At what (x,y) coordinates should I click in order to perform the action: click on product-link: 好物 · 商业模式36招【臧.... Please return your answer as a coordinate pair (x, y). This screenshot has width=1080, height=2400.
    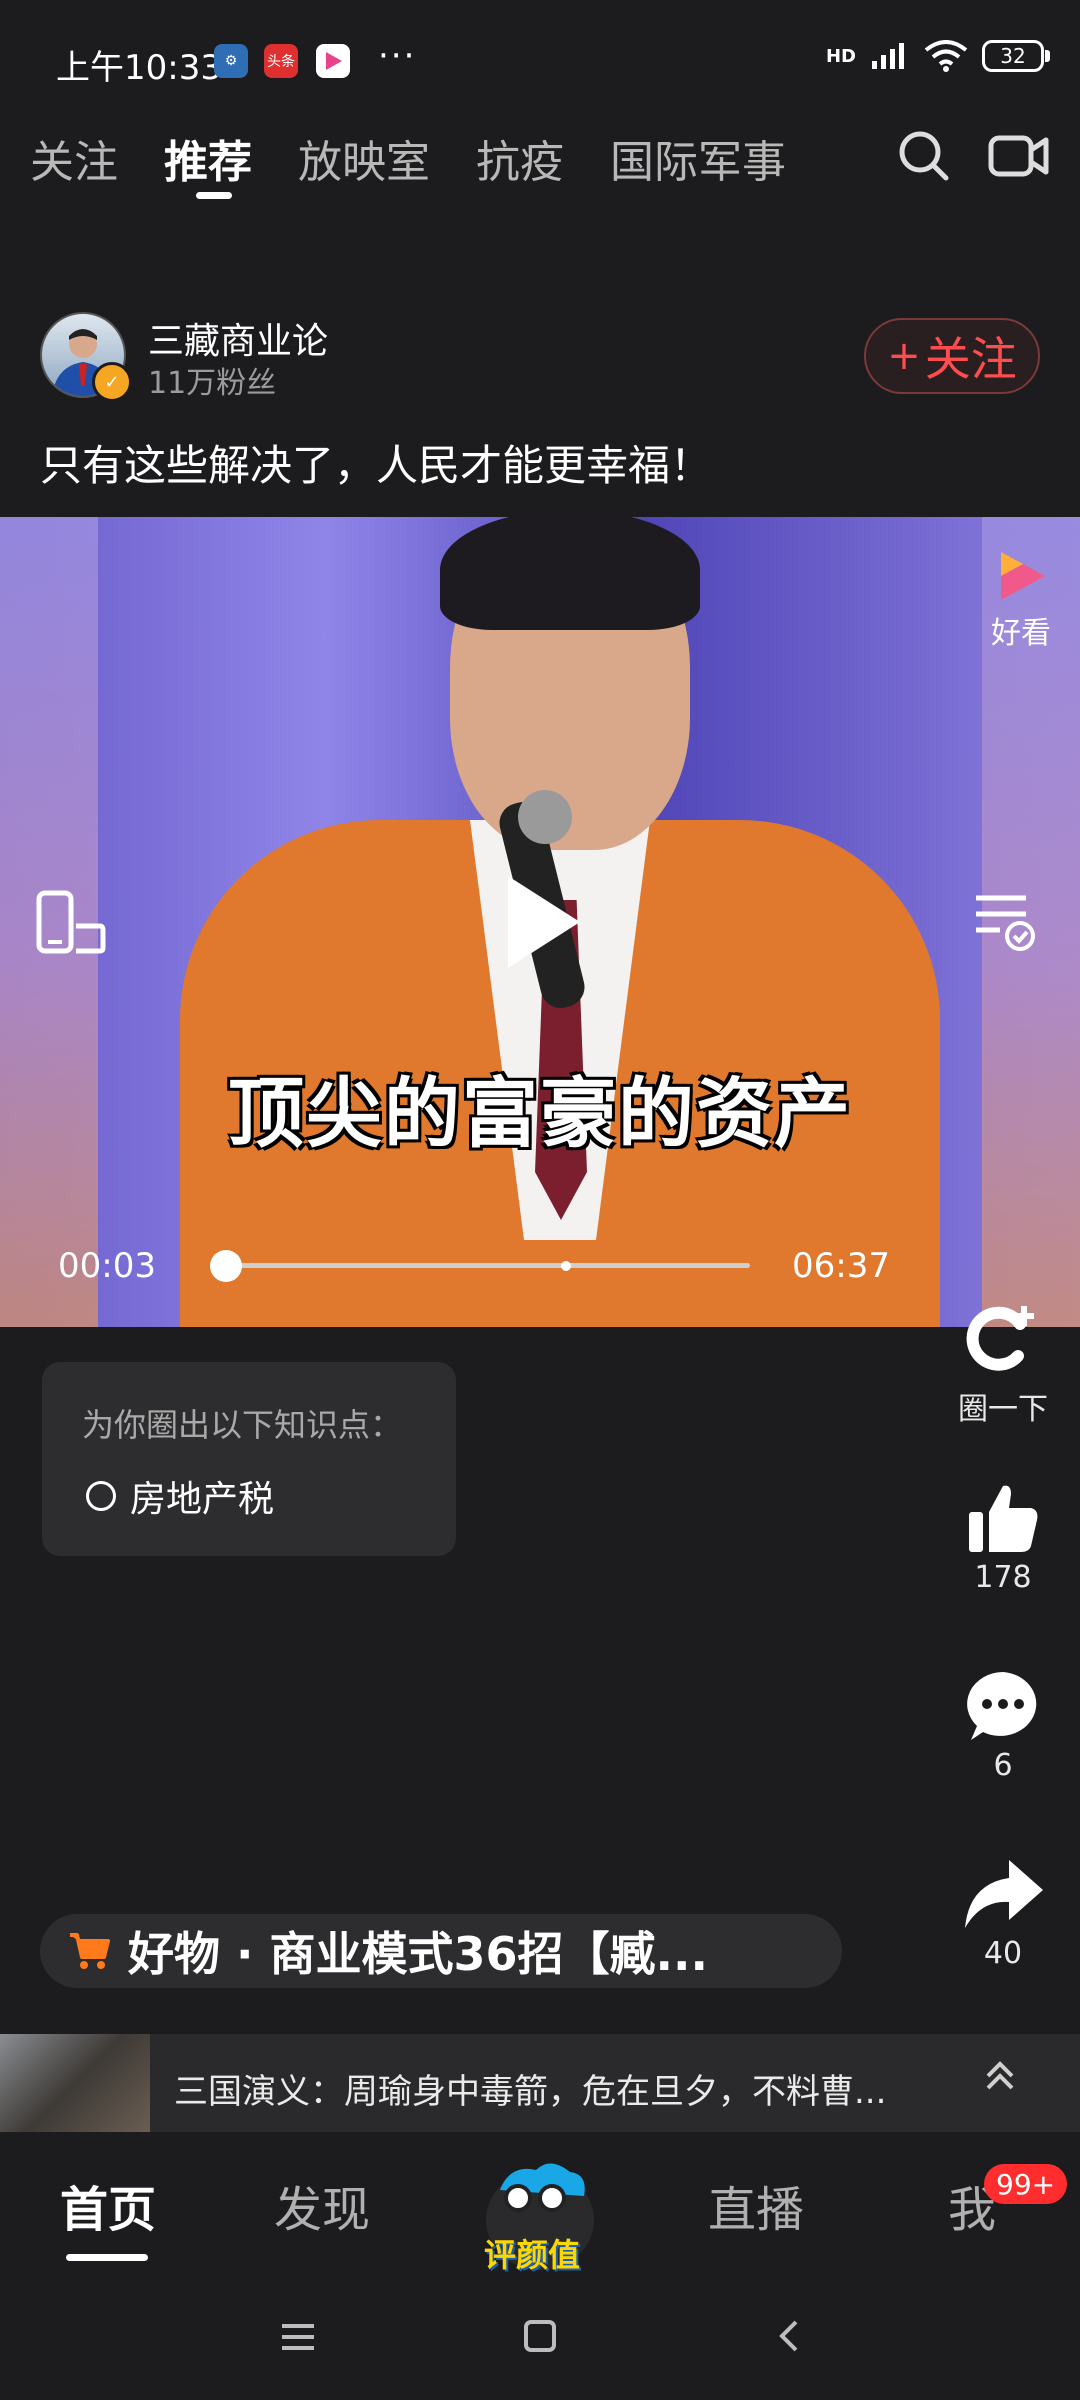
    Looking at the image, I should click on (441, 1951).